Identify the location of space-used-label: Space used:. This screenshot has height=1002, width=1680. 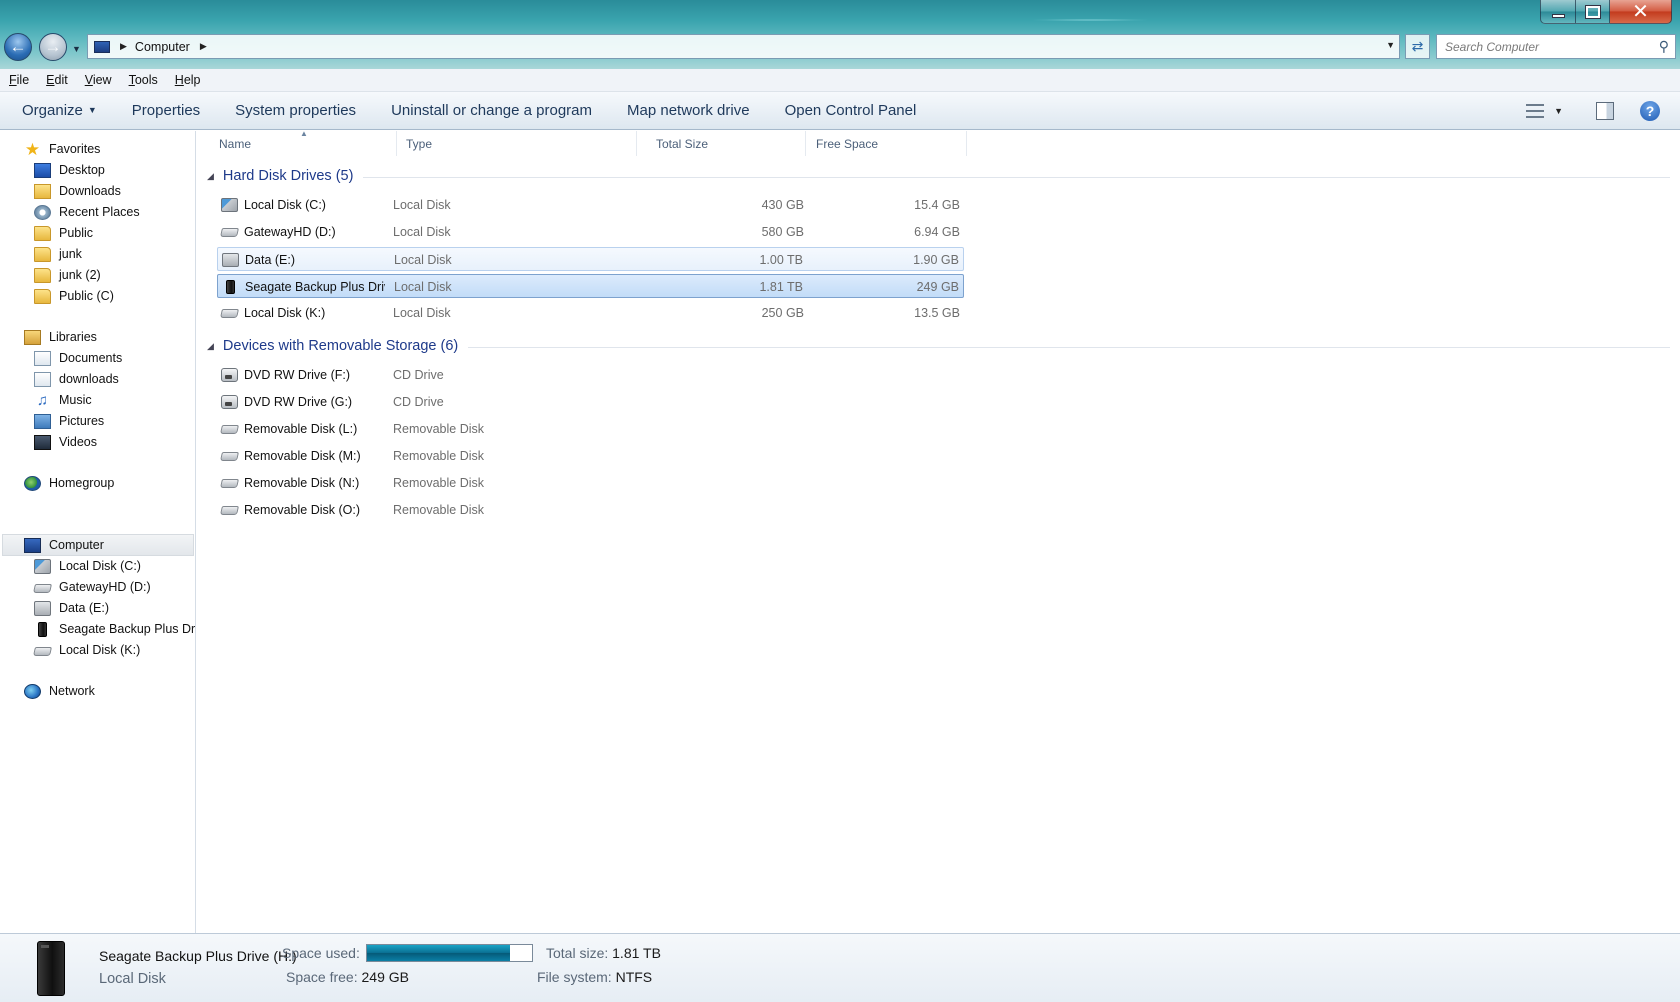
(321, 953).